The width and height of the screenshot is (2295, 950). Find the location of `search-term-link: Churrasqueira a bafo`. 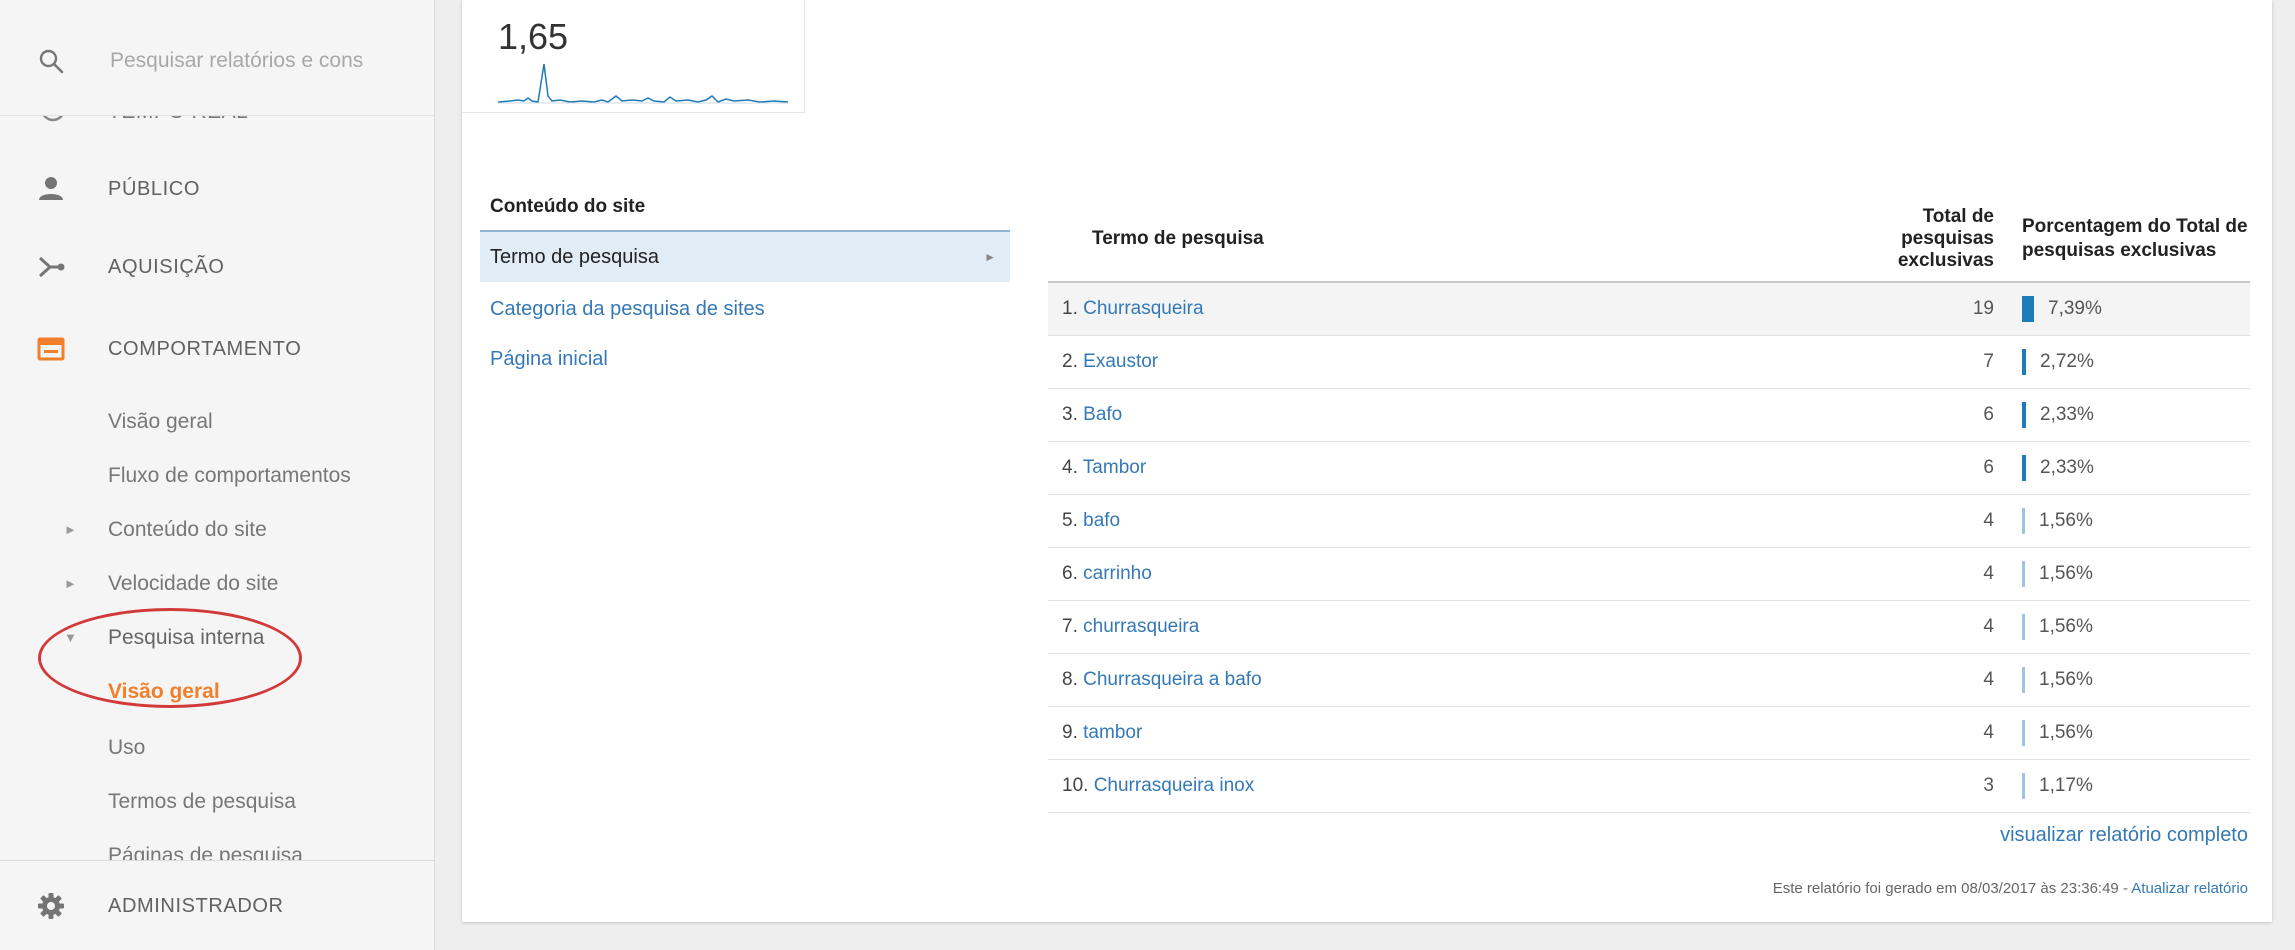

search-term-link: Churrasqueira a bafo is located at coordinates (1172, 679).